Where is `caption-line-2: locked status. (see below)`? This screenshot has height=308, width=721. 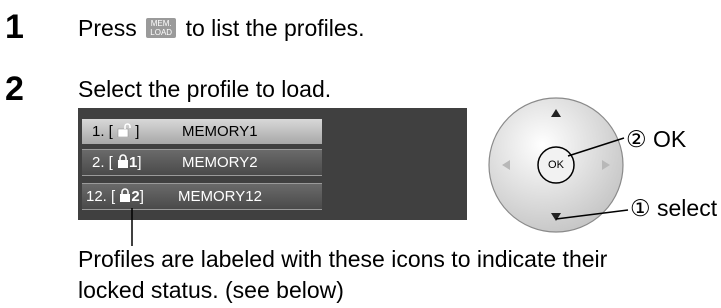
caption-line-2: locked status. (see below) is located at coordinates (211, 290).